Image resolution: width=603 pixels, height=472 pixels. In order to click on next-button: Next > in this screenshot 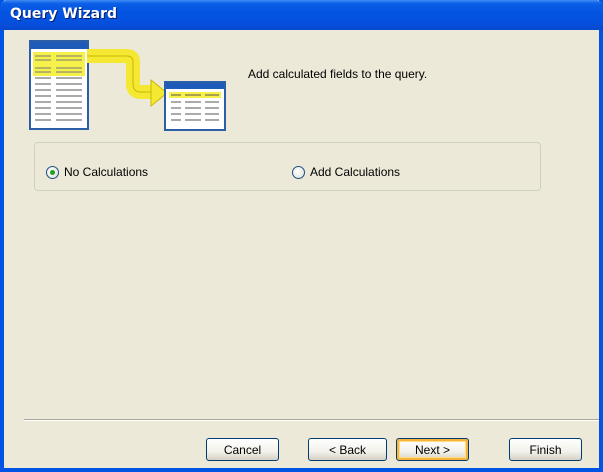, I will do `click(432, 449)`.